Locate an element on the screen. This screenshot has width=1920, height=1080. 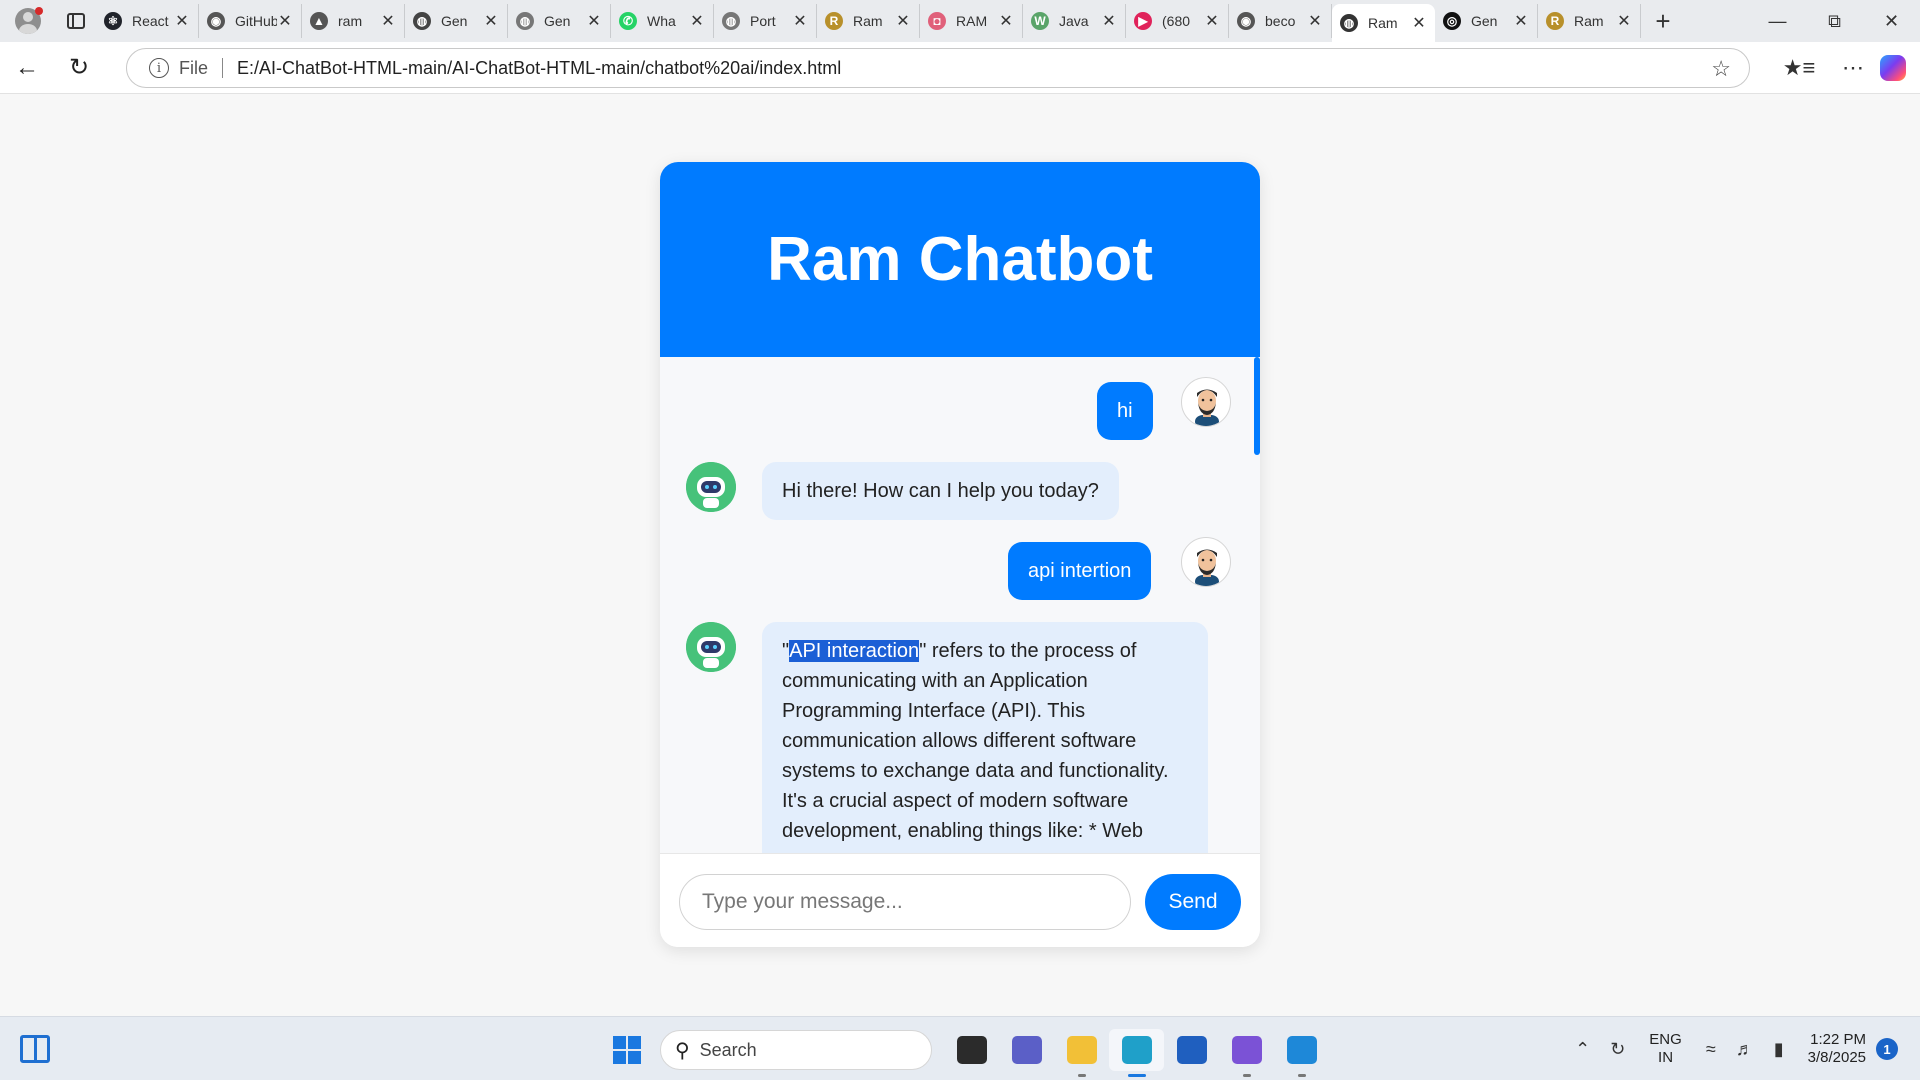
taskbar-search-label: Search is located at coordinates (728, 1049).